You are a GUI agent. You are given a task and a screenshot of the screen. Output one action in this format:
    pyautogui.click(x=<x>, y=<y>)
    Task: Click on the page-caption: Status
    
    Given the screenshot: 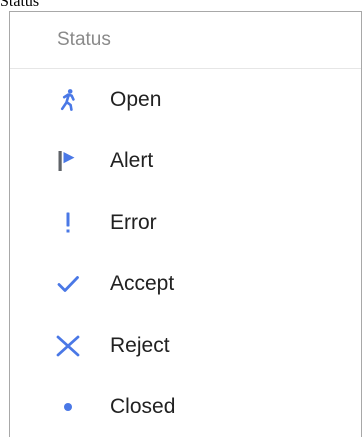 What is the action you would take?
    pyautogui.click(x=20, y=5)
    